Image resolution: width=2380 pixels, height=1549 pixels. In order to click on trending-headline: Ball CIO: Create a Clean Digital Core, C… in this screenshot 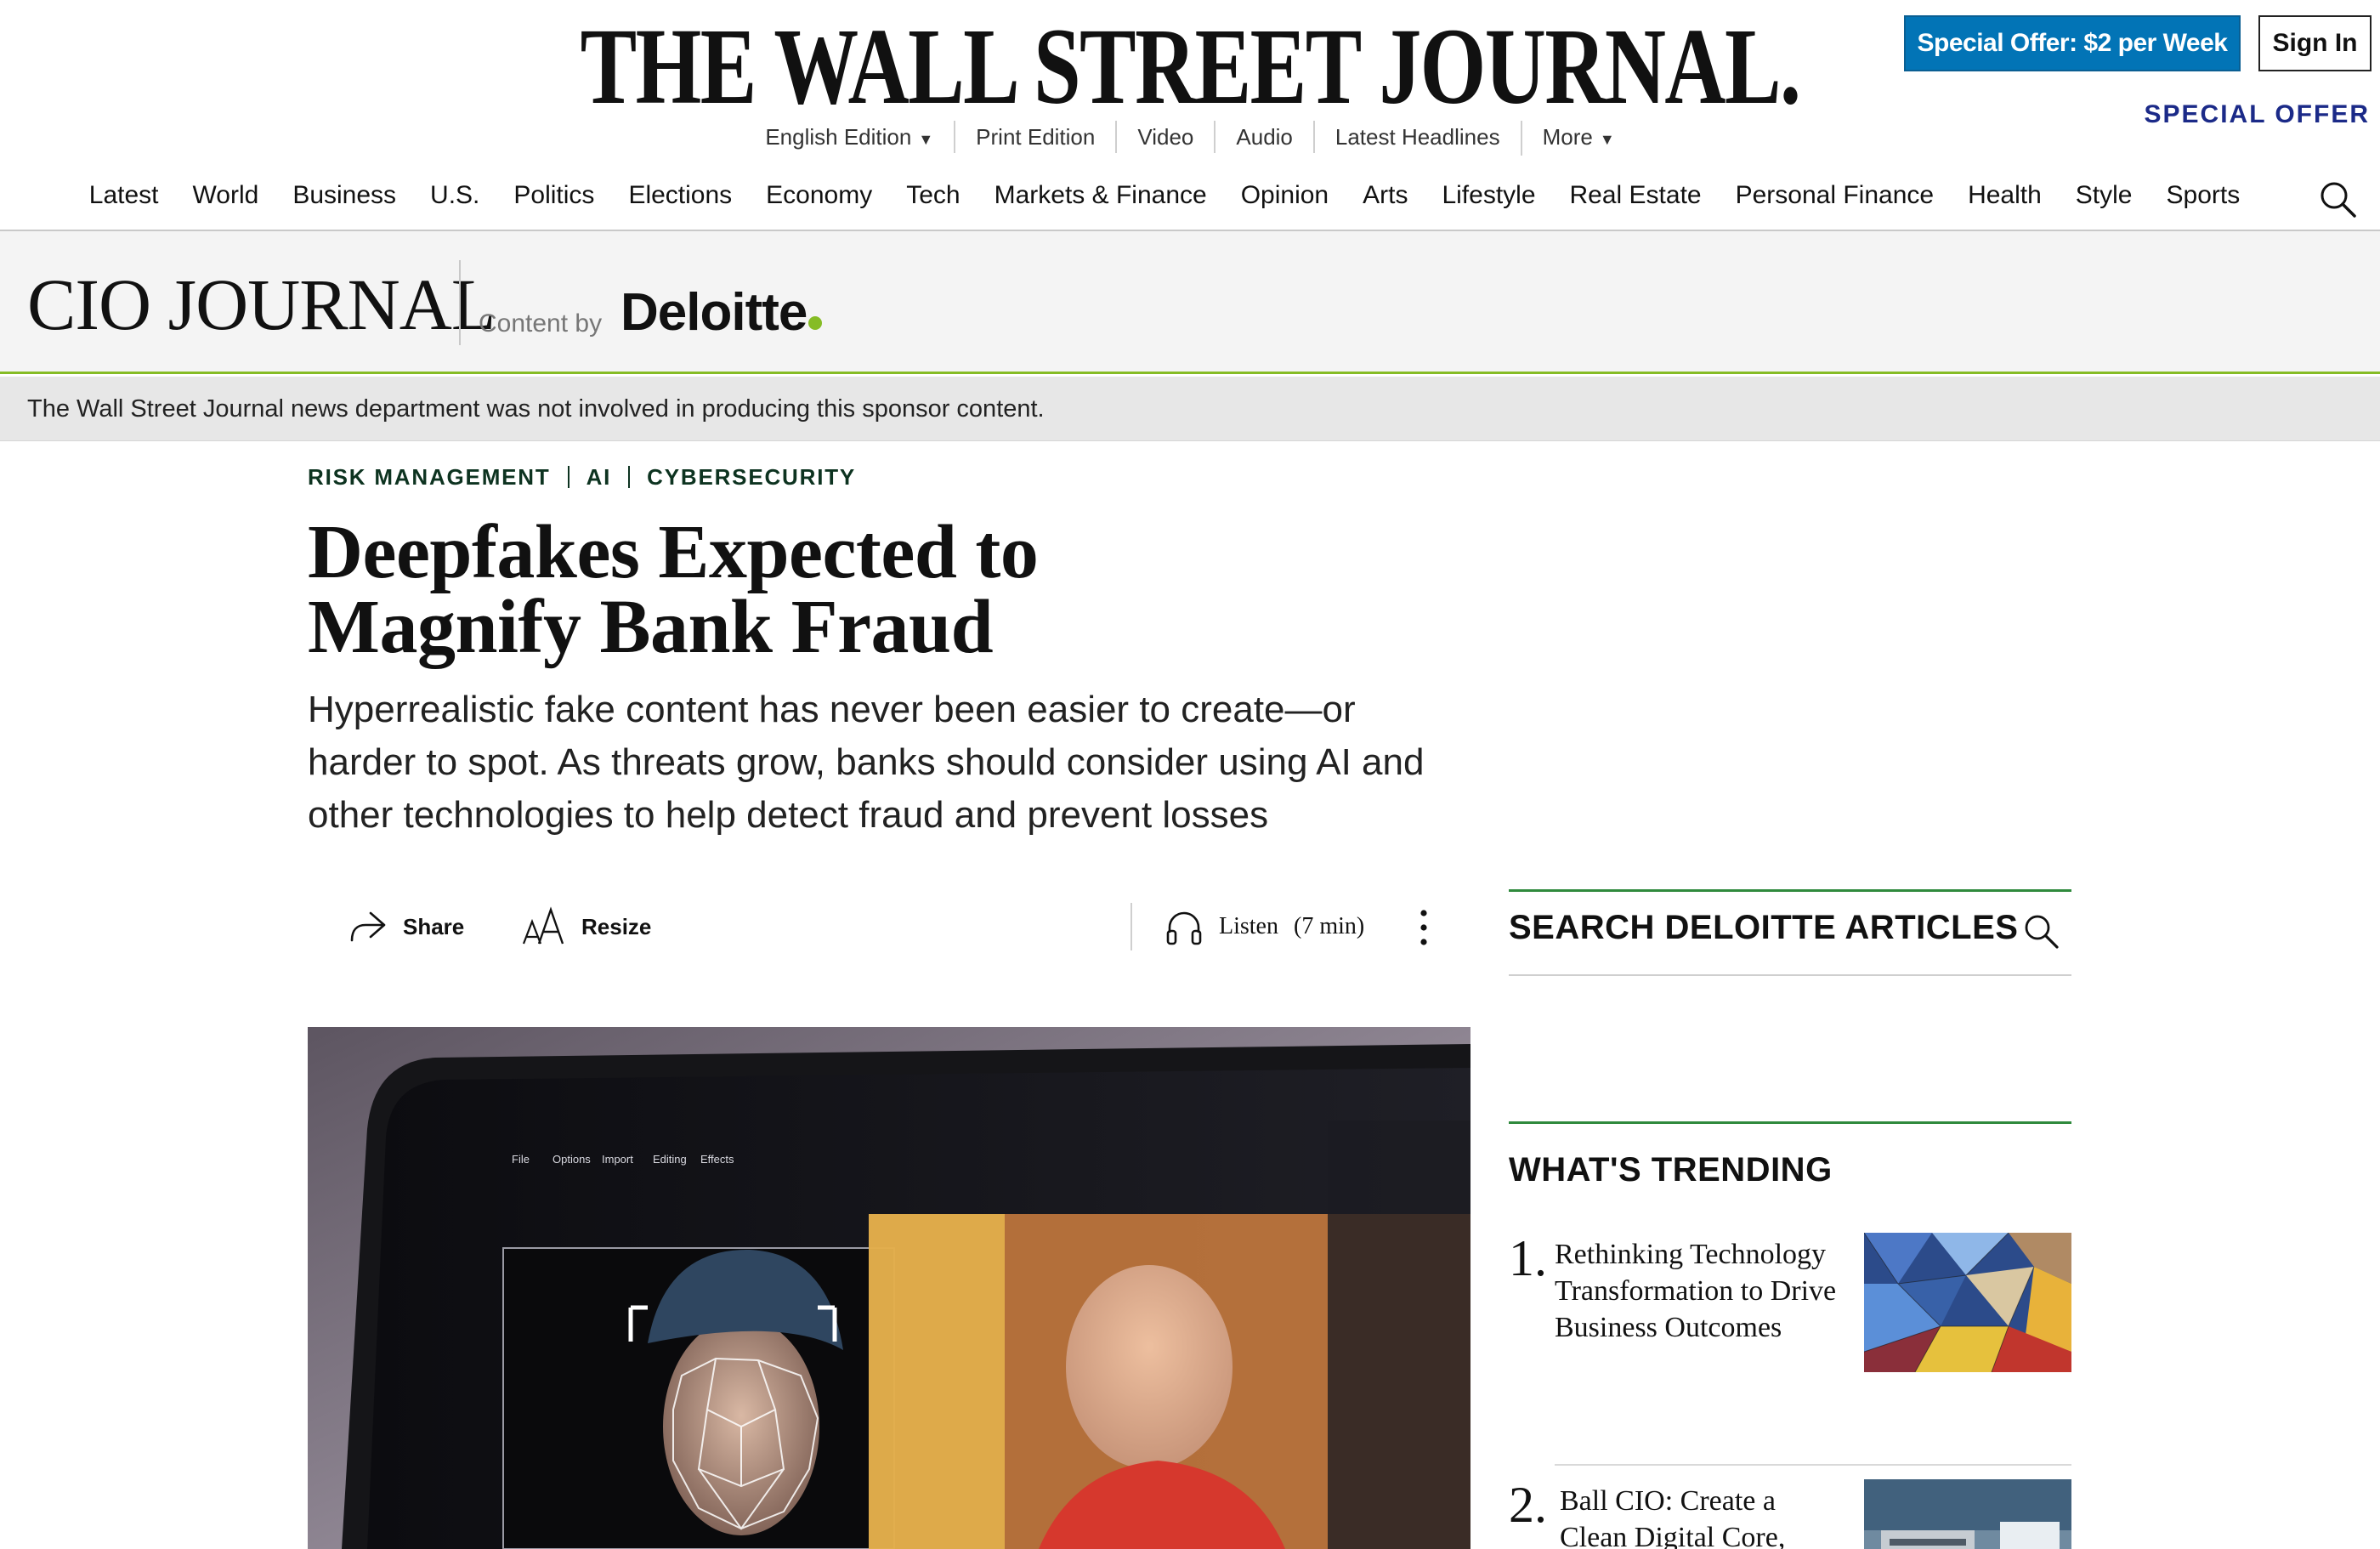, I will do `click(1704, 1516)`.